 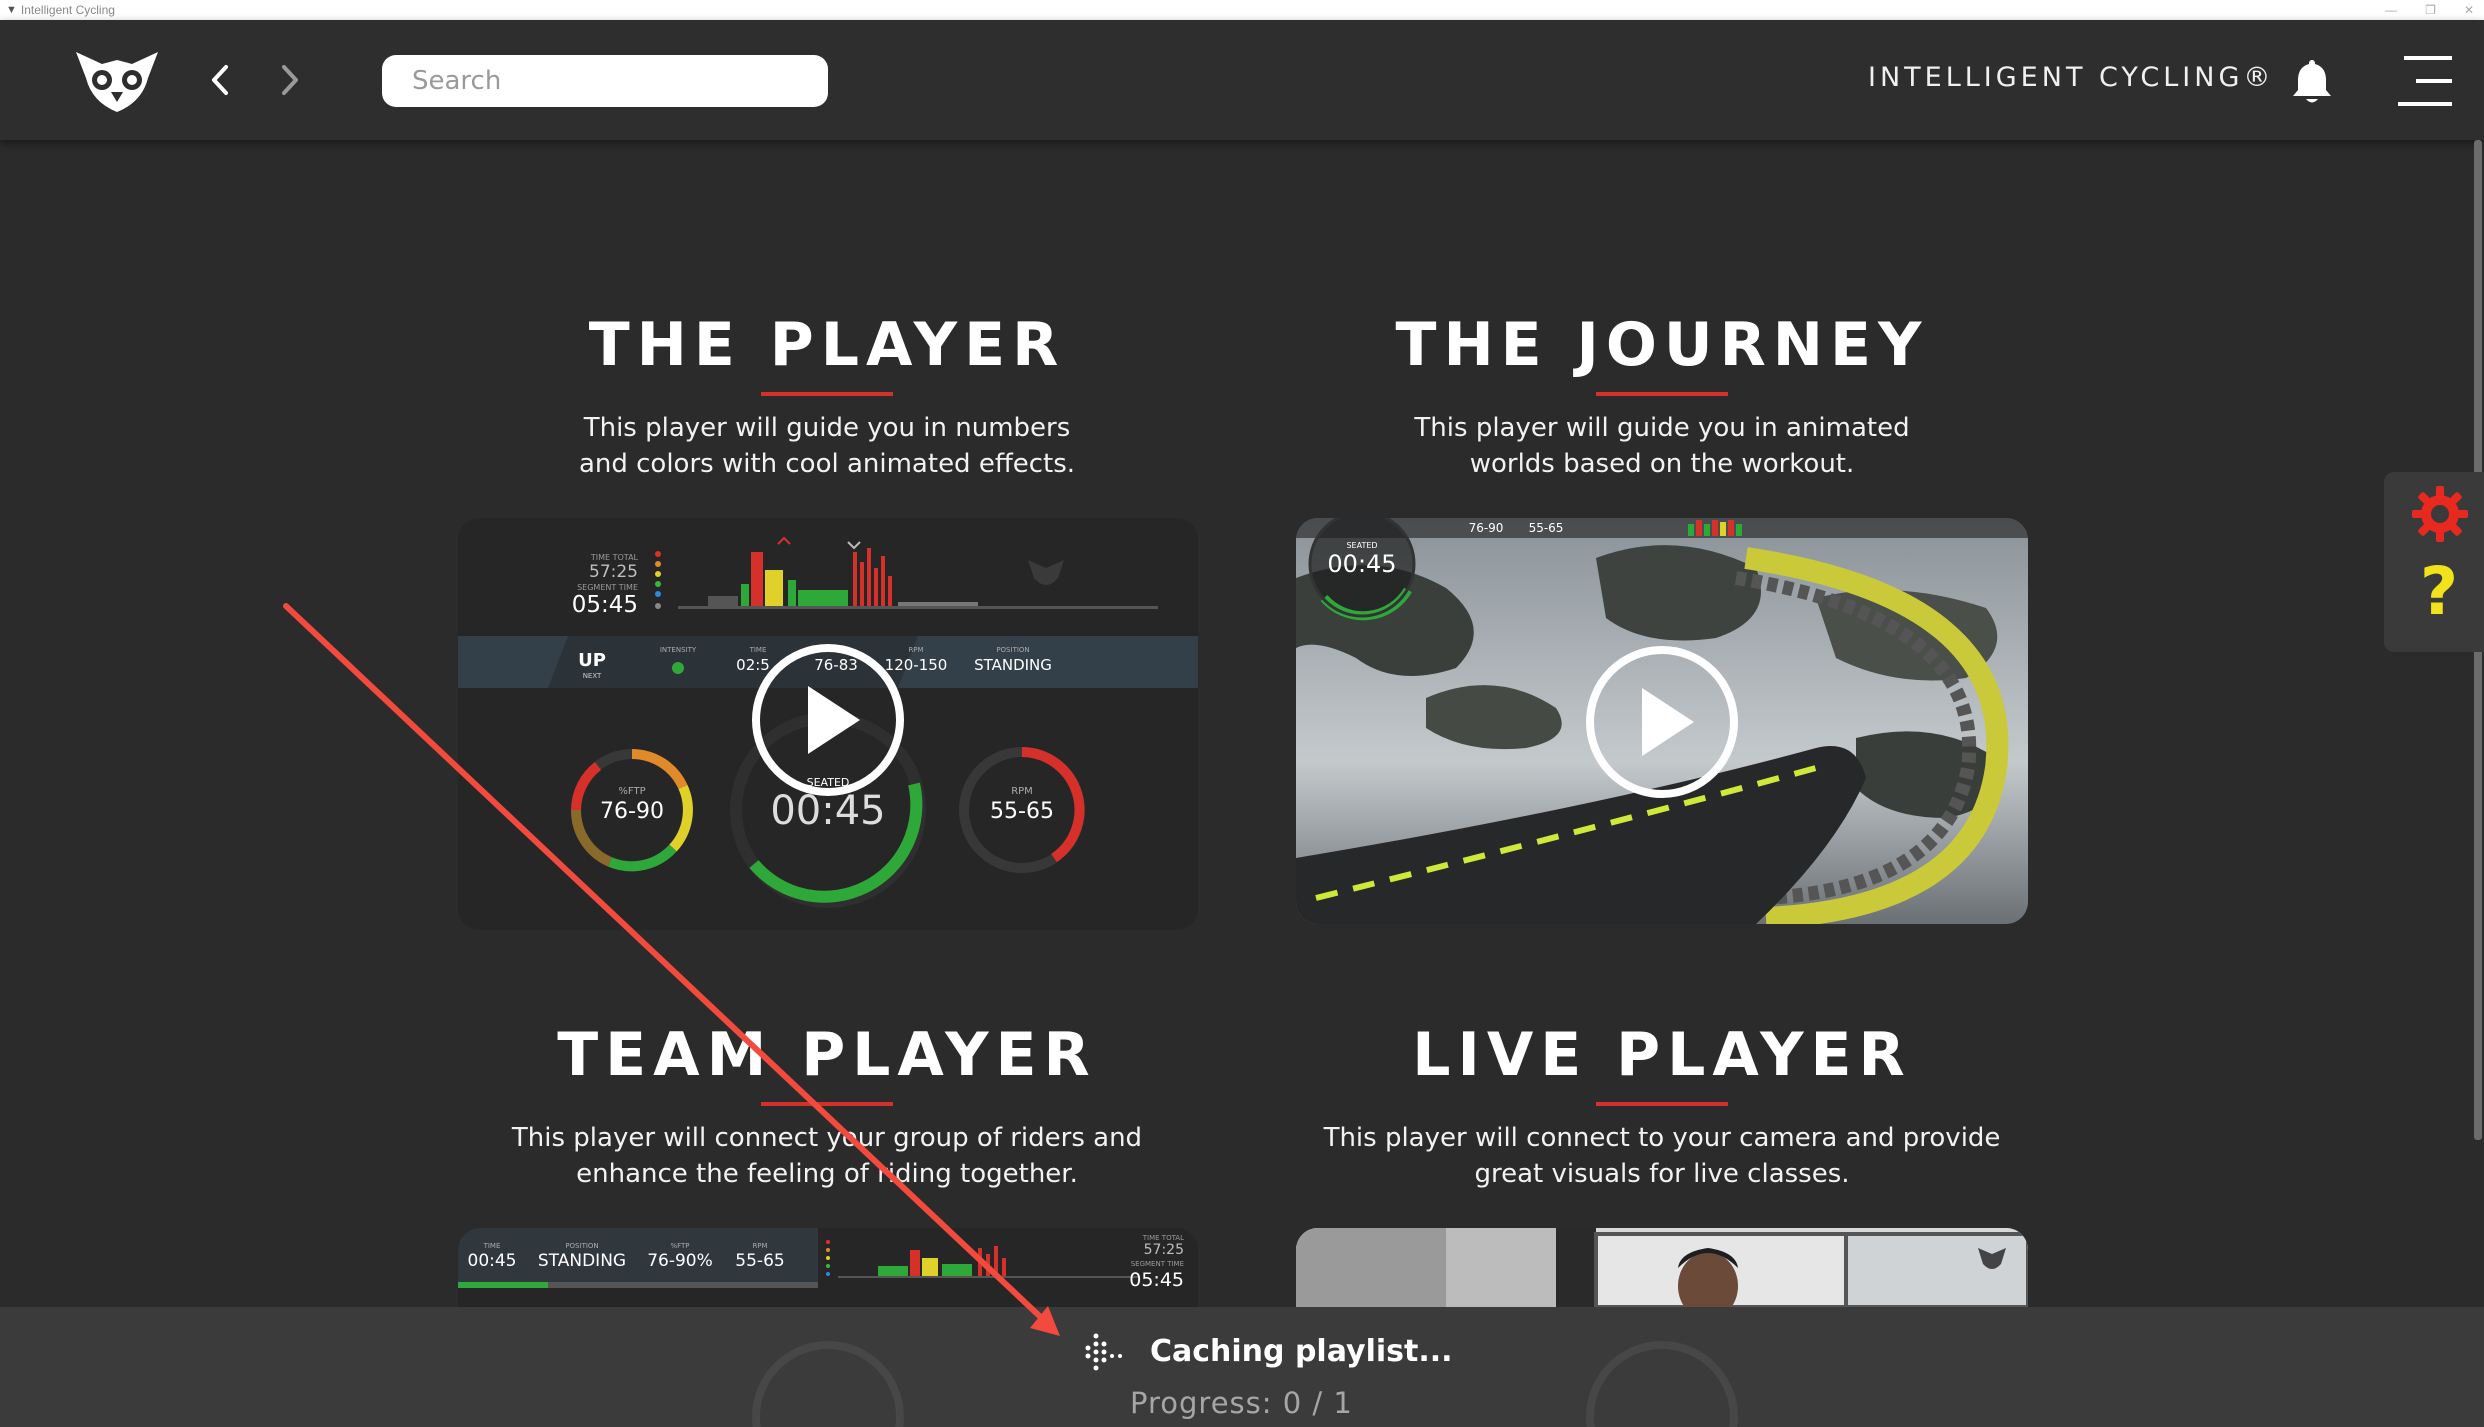 I want to click on live-camera-preview, so click(x=1662, y=1267).